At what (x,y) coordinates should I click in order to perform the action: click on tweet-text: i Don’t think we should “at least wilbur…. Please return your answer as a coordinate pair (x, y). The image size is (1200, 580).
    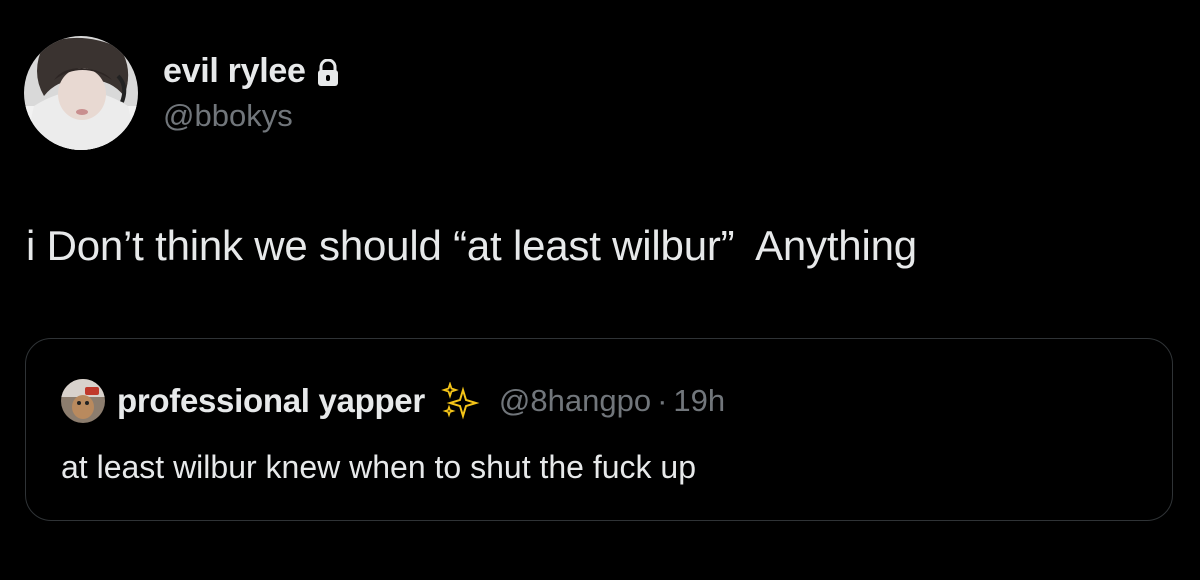
    Looking at the image, I should click on (471, 245).